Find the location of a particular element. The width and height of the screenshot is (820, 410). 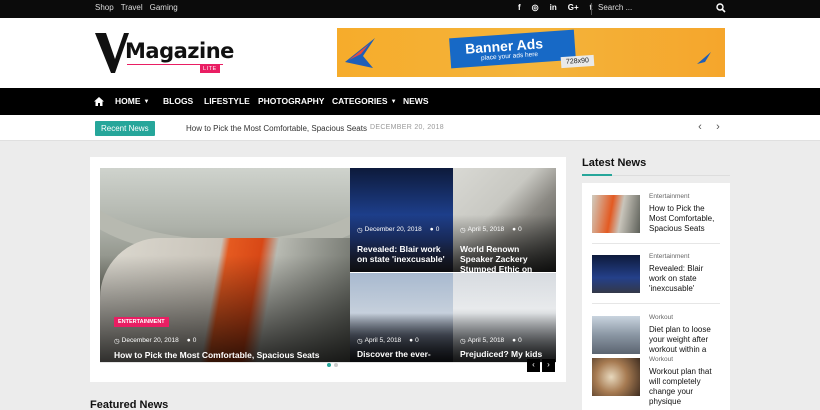

search-icon is located at coordinates (721, 8).